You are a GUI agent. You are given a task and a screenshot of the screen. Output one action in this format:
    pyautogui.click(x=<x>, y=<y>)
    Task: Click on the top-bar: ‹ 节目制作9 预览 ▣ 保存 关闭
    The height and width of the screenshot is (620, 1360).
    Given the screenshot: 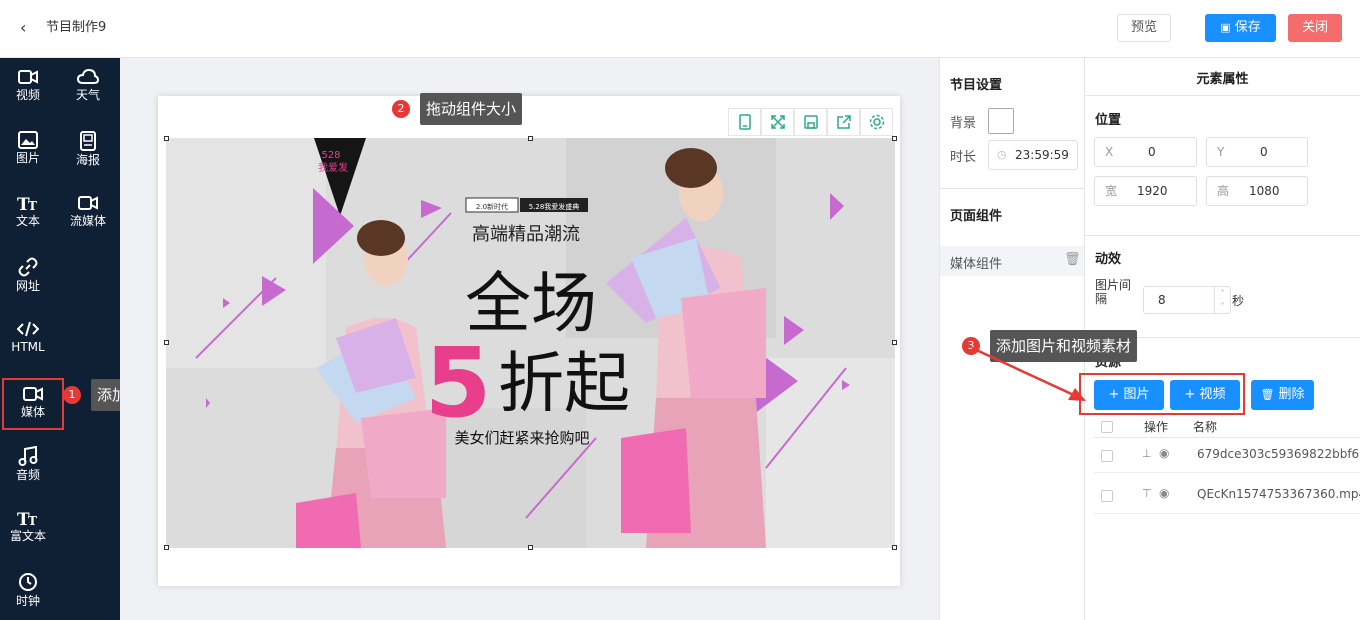 What is the action you would take?
    pyautogui.click(x=680, y=29)
    